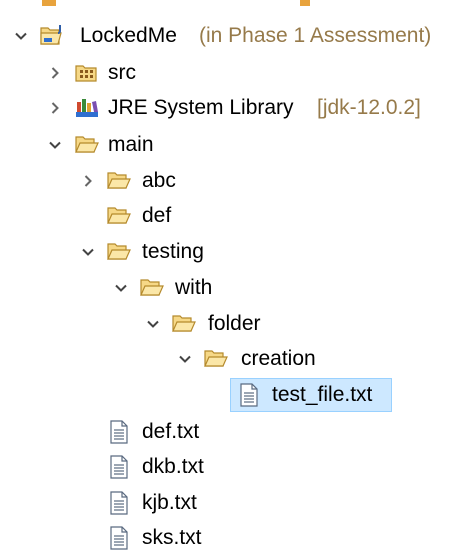 Image resolution: width=452 pixels, height=556 pixels. I want to click on tree-item-kjb-txt: kjb.txt, so click(150, 503).